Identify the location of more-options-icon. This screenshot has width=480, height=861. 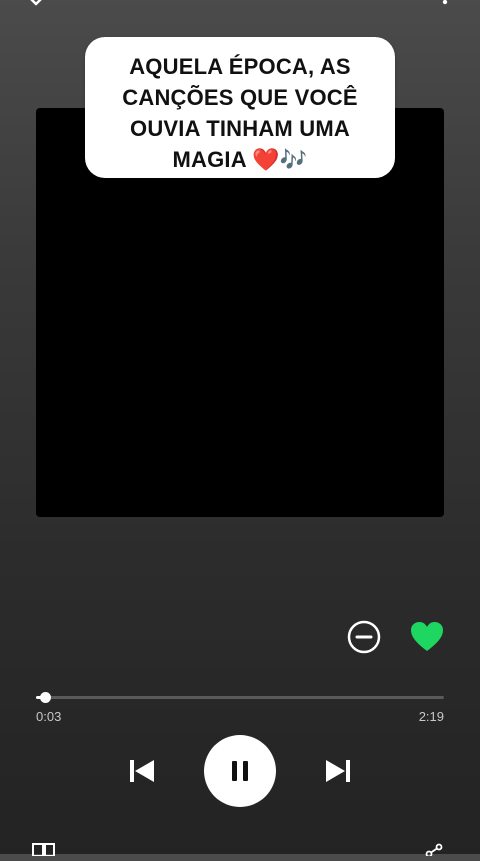
(445, 5).